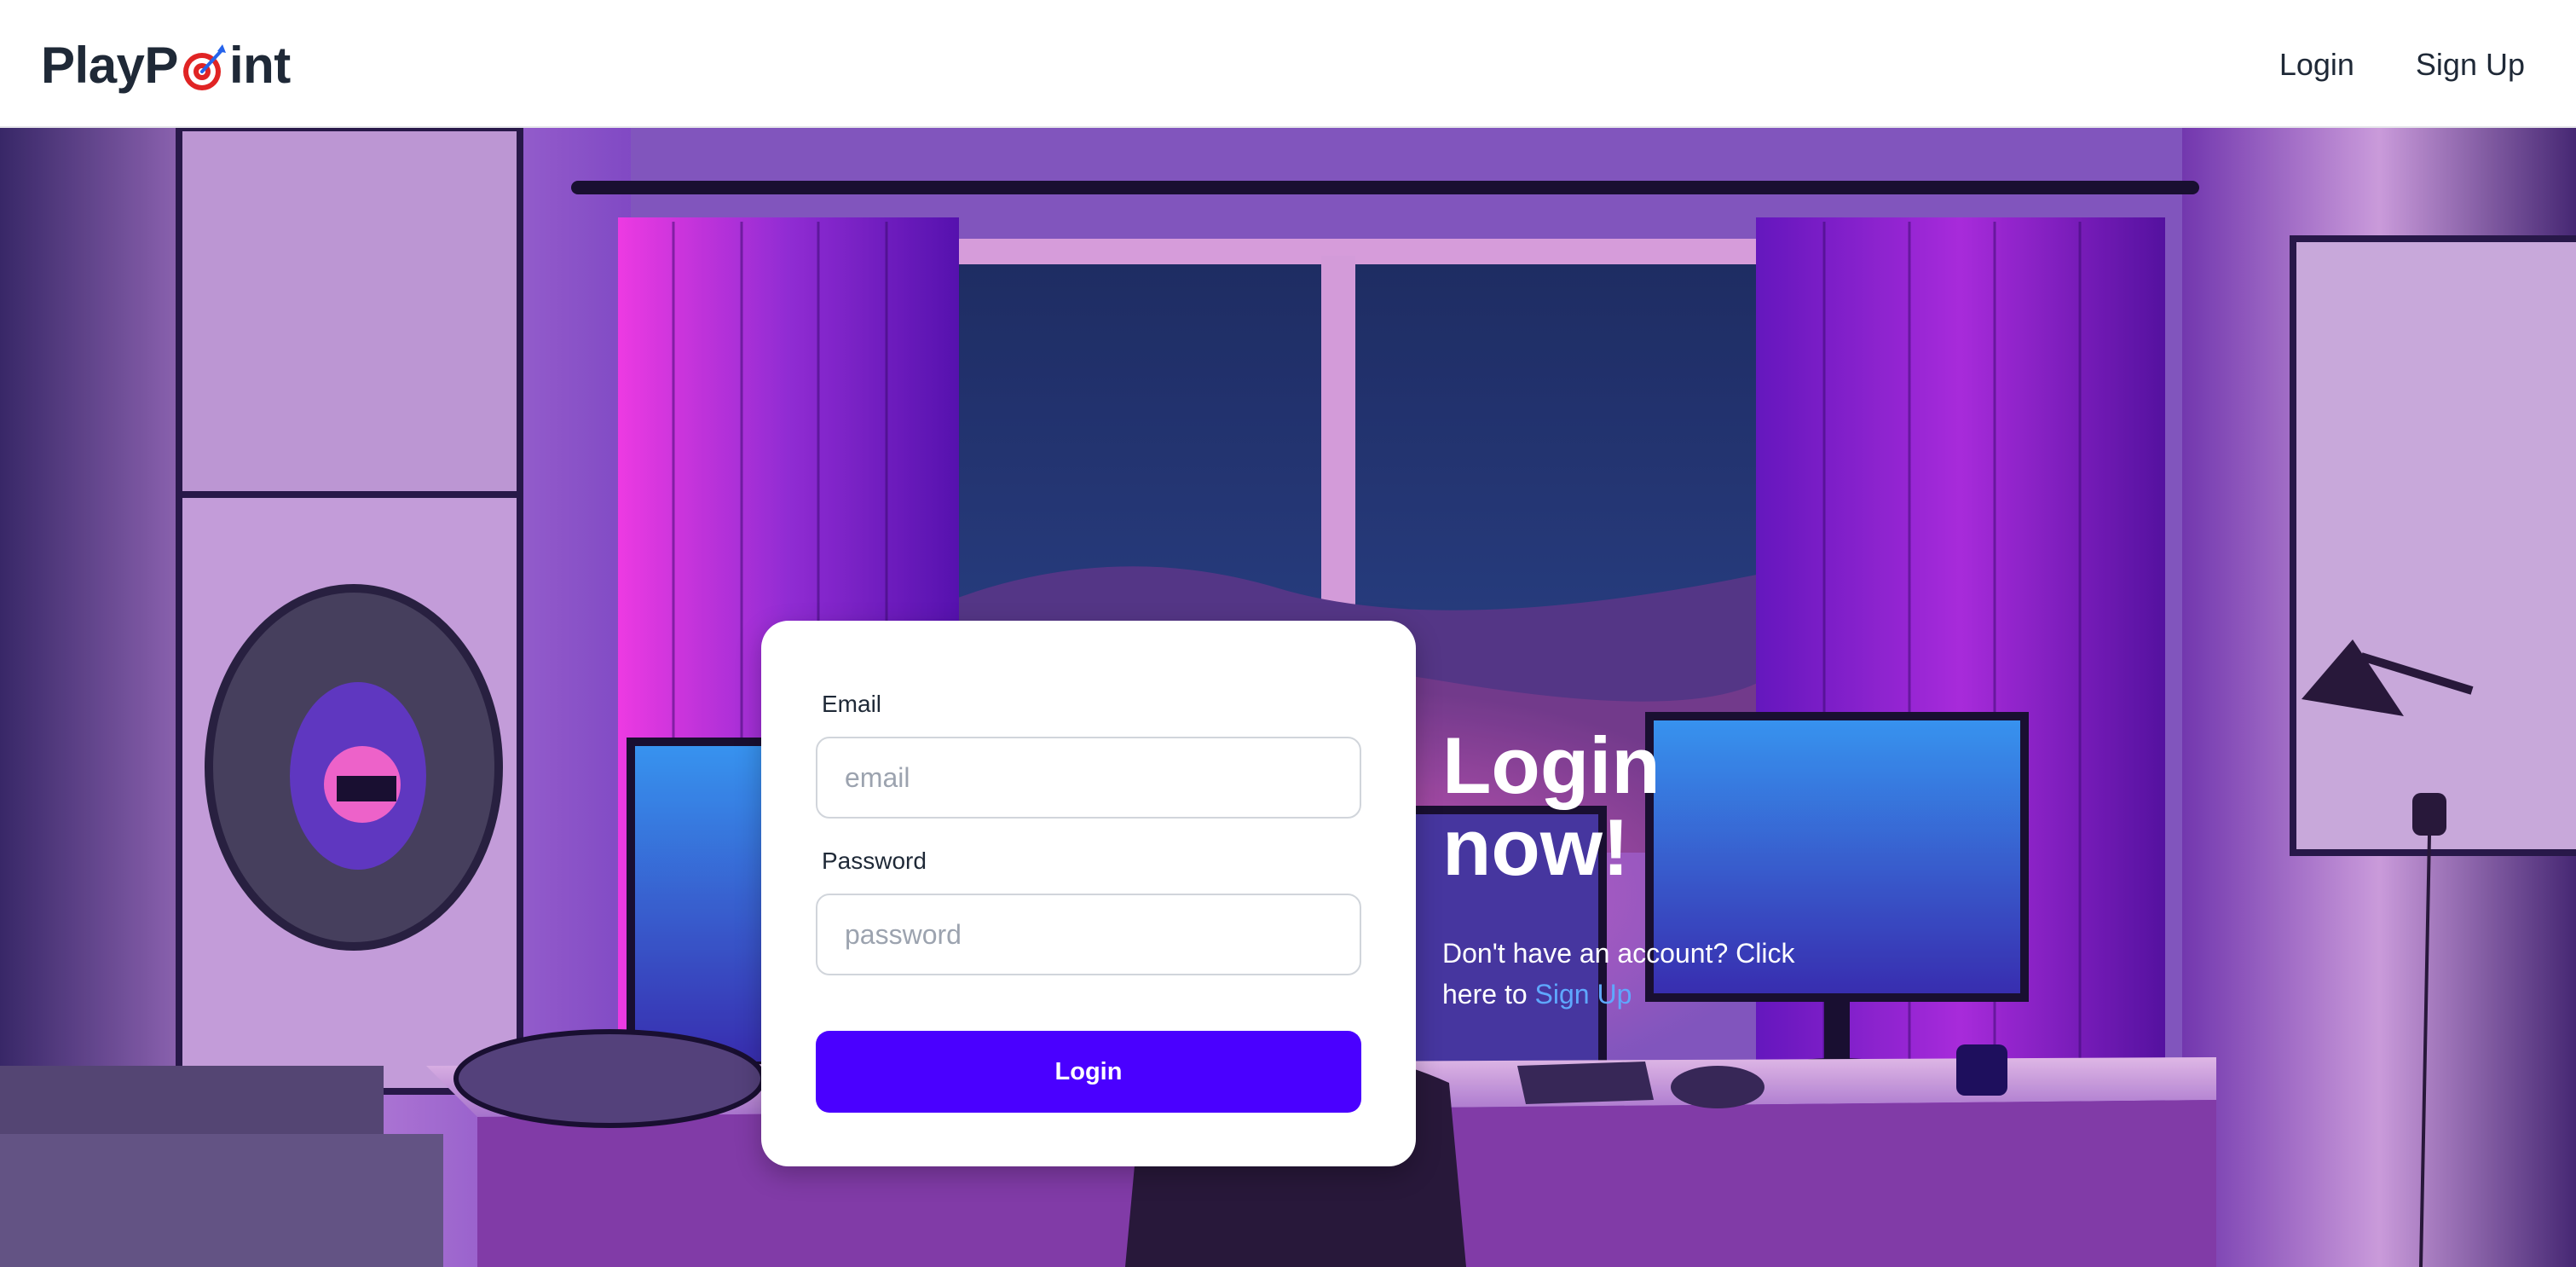 Image resolution: width=2576 pixels, height=1267 pixels. I want to click on brand-name-prefix: PlayP, so click(109, 65).